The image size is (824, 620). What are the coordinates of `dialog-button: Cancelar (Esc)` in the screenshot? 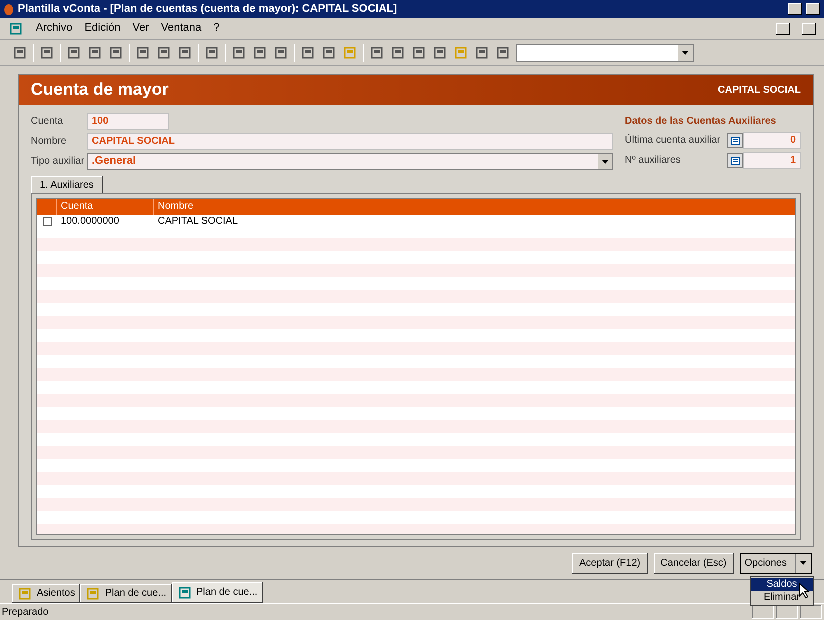 It's located at (694, 563).